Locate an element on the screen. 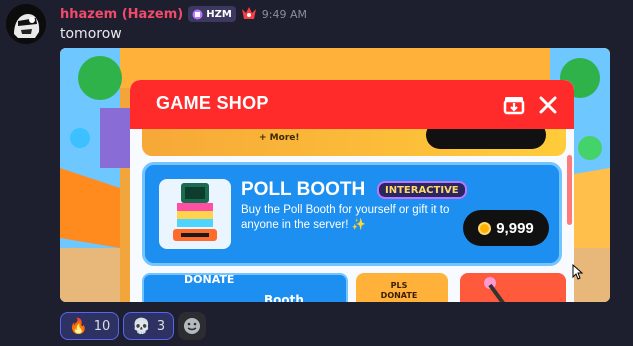 Image resolution: width=633 pixels, height=346 pixels. lever-icon is located at coordinates (494, 289).